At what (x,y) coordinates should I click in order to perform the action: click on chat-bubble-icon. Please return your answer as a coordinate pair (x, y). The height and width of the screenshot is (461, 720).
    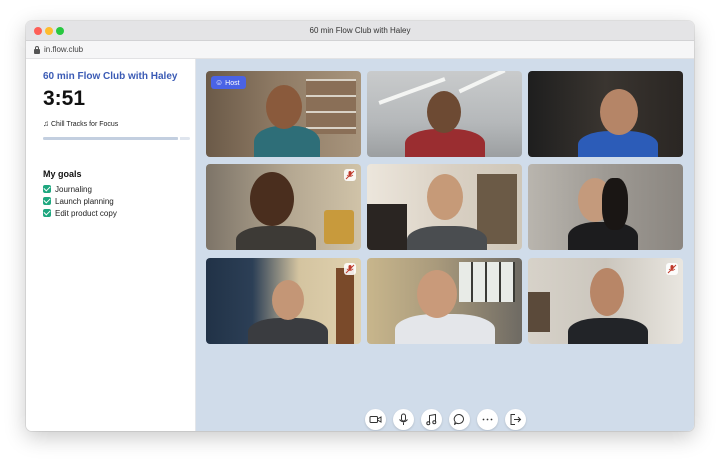
    Looking at the image, I should click on (458, 420).